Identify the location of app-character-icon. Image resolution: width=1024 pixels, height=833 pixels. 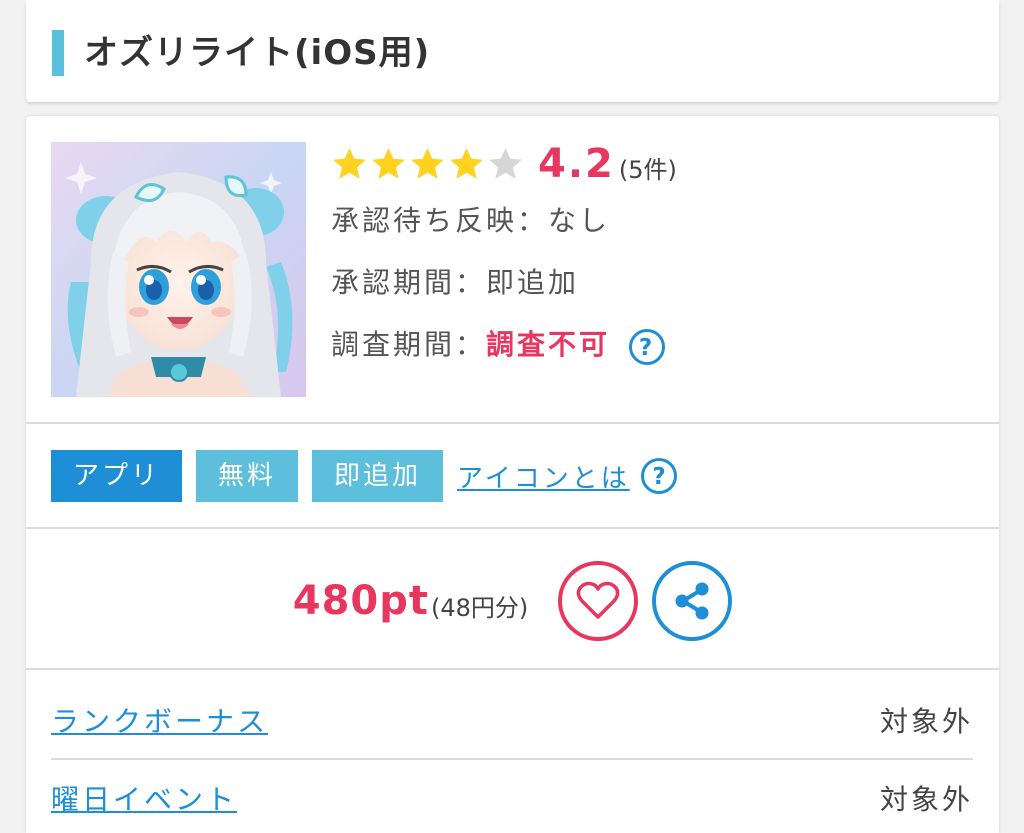
(178, 269).